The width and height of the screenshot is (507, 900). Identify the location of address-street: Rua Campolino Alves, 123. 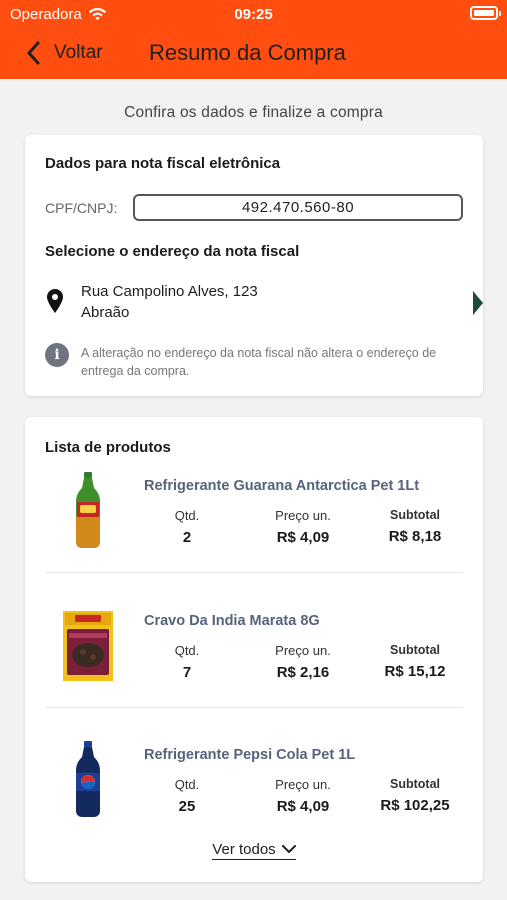
(169, 291).